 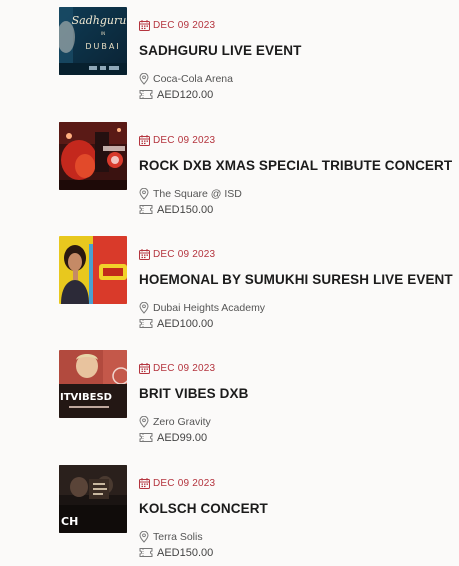 I want to click on event-price-text: AED120.00, so click(x=185, y=94).